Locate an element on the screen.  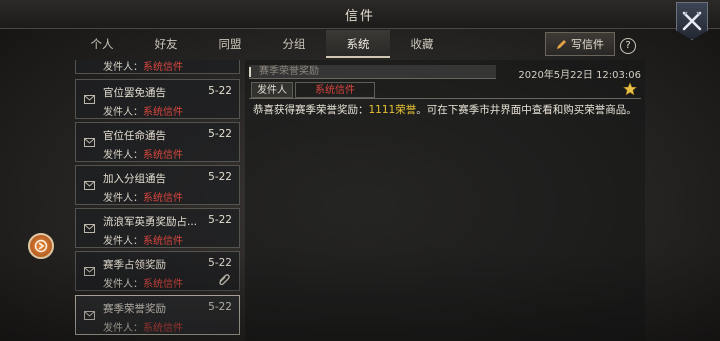
sender-row: 发件人 系统信件 is located at coordinates (445, 90).